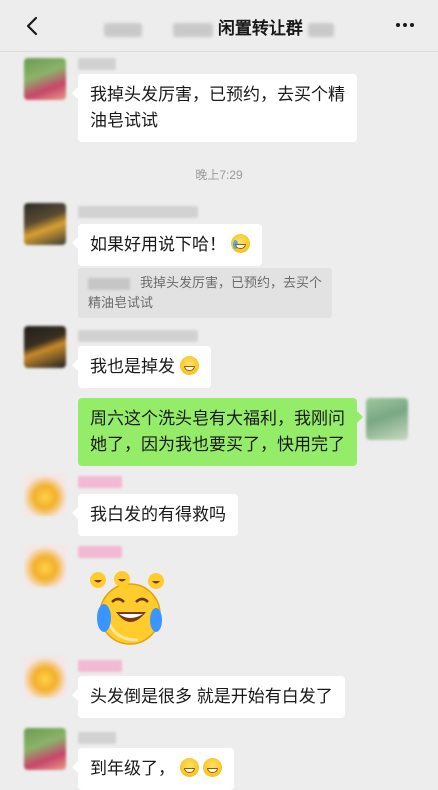 Image resolution: width=438 pixels, height=790 pixels. Describe the element at coordinates (124, 120) in the screenshot. I see `message-text: 油皂试试` at that location.